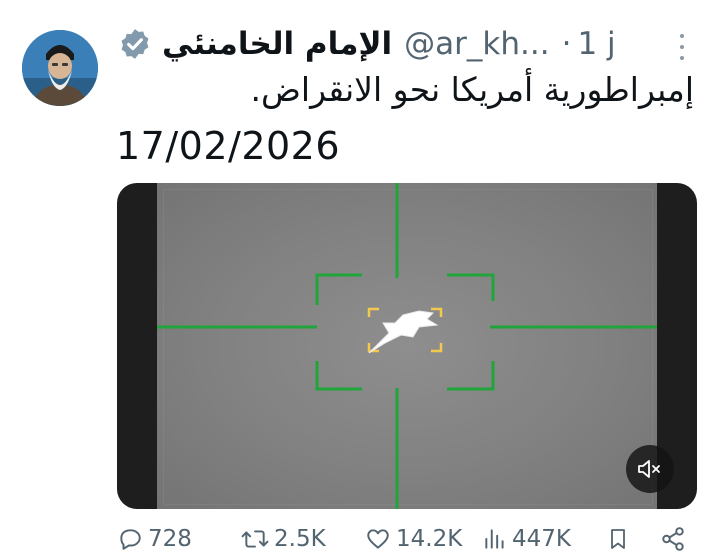 The height and width of the screenshot is (556, 716). What do you see at coordinates (494, 539) in the screenshot?
I see `views-chart-icon` at bounding box center [494, 539].